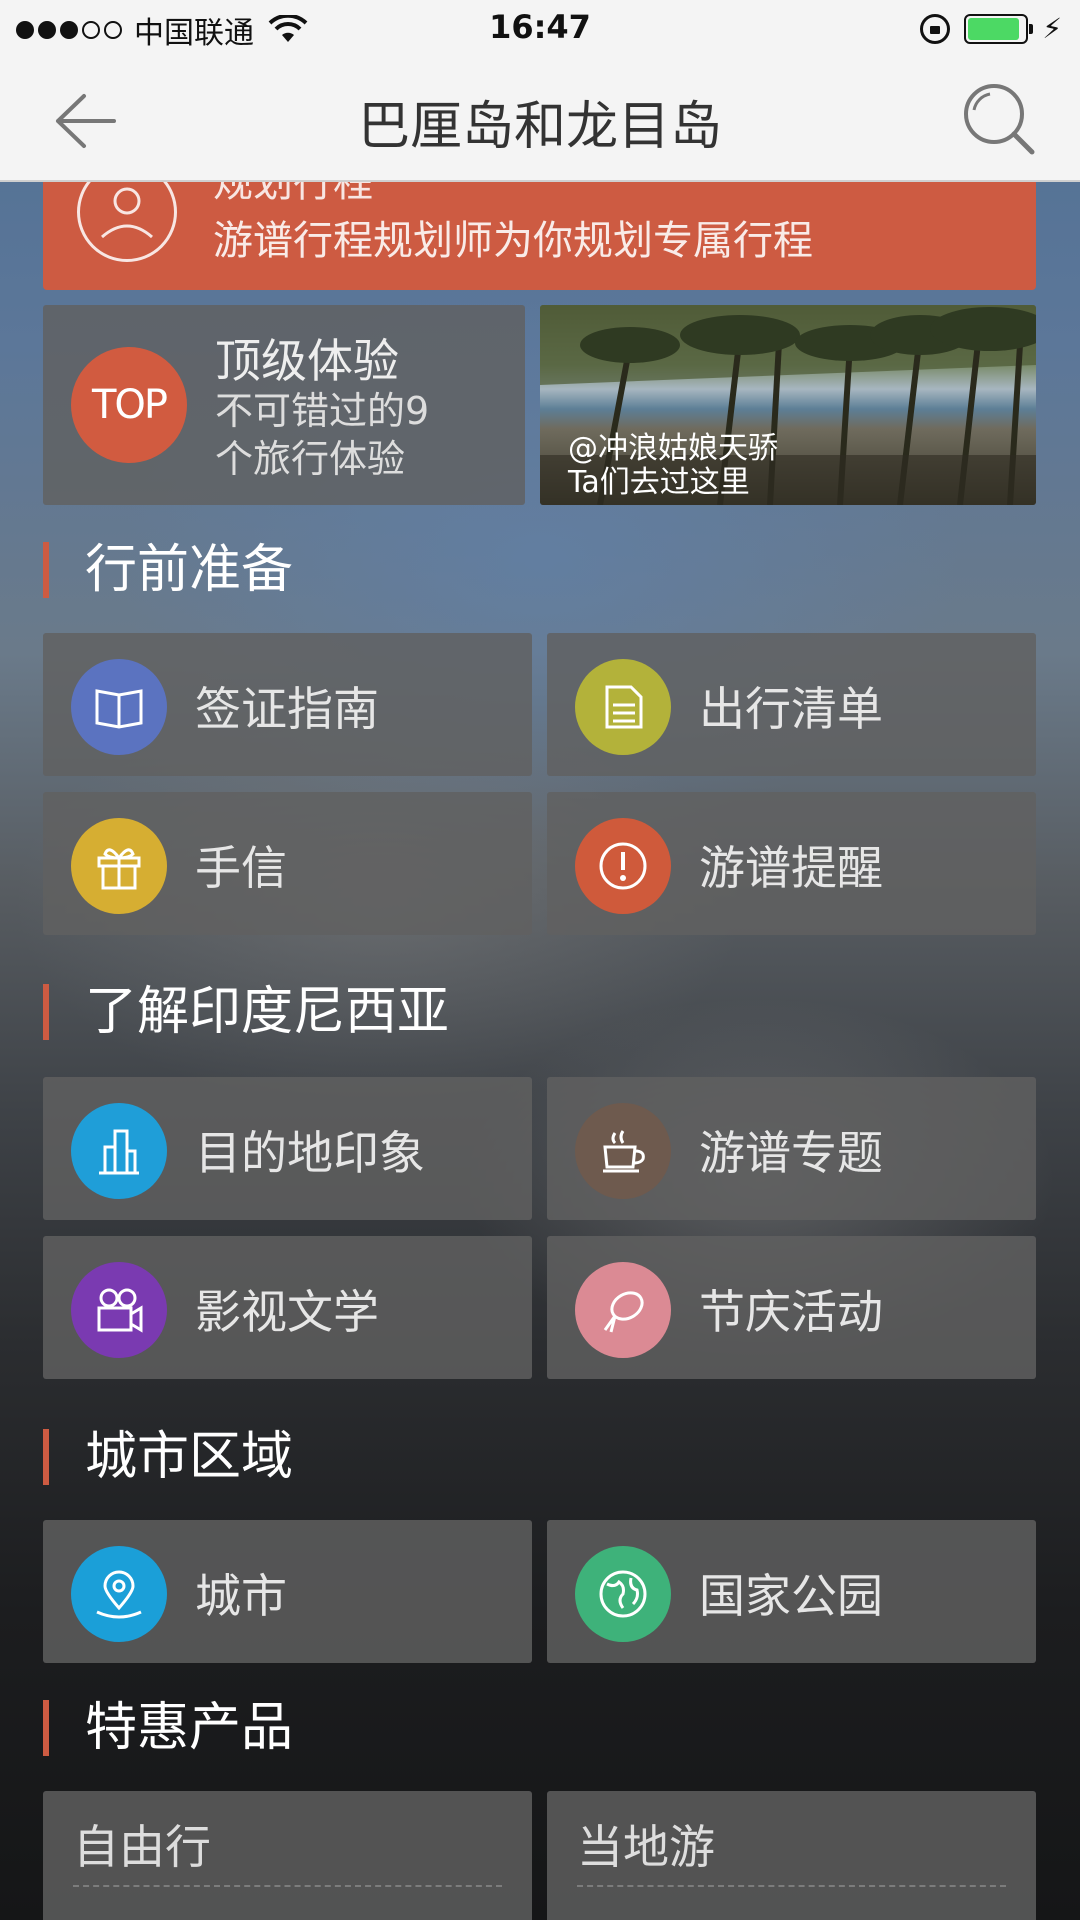 The height and width of the screenshot is (1920, 1080). I want to click on battery-icon, so click(999, 28).